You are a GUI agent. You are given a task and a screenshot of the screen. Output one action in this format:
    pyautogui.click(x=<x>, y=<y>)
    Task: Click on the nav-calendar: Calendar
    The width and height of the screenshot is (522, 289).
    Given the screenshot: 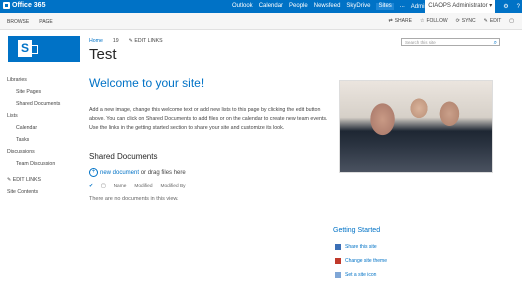 What is the action you would take?
    pyautogui.click(x=33, y=128)
    